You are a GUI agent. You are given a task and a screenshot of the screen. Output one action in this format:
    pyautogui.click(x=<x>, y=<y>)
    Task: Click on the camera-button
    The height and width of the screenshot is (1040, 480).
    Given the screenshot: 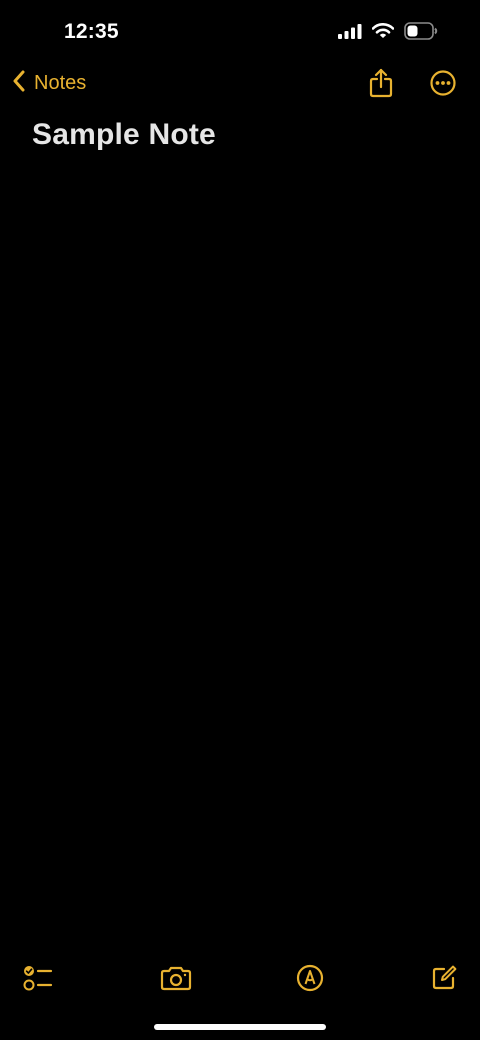 What is the action you would take?
    pyautogui.click(x=176, y=980)
    